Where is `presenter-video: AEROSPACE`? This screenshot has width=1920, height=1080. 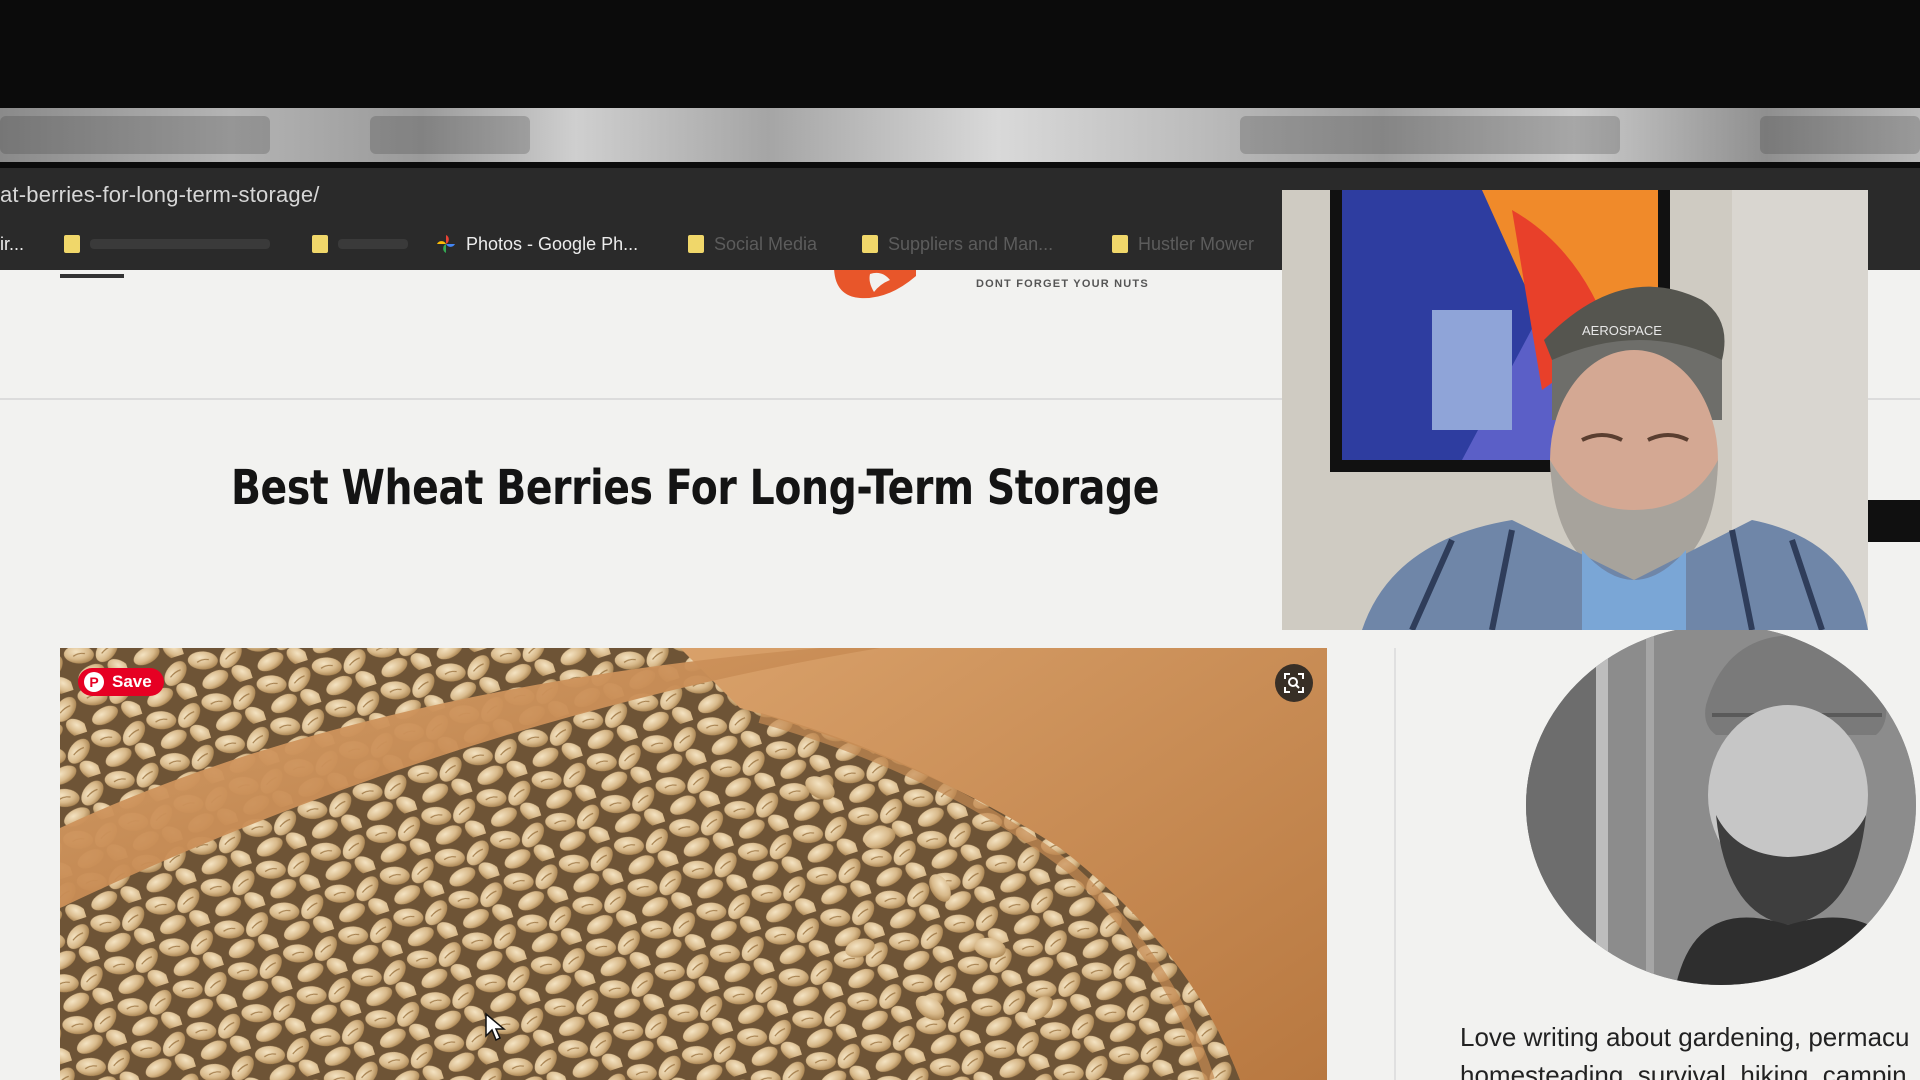 presenter-video: AEROSPACE is located at coordinates (1575, 410).